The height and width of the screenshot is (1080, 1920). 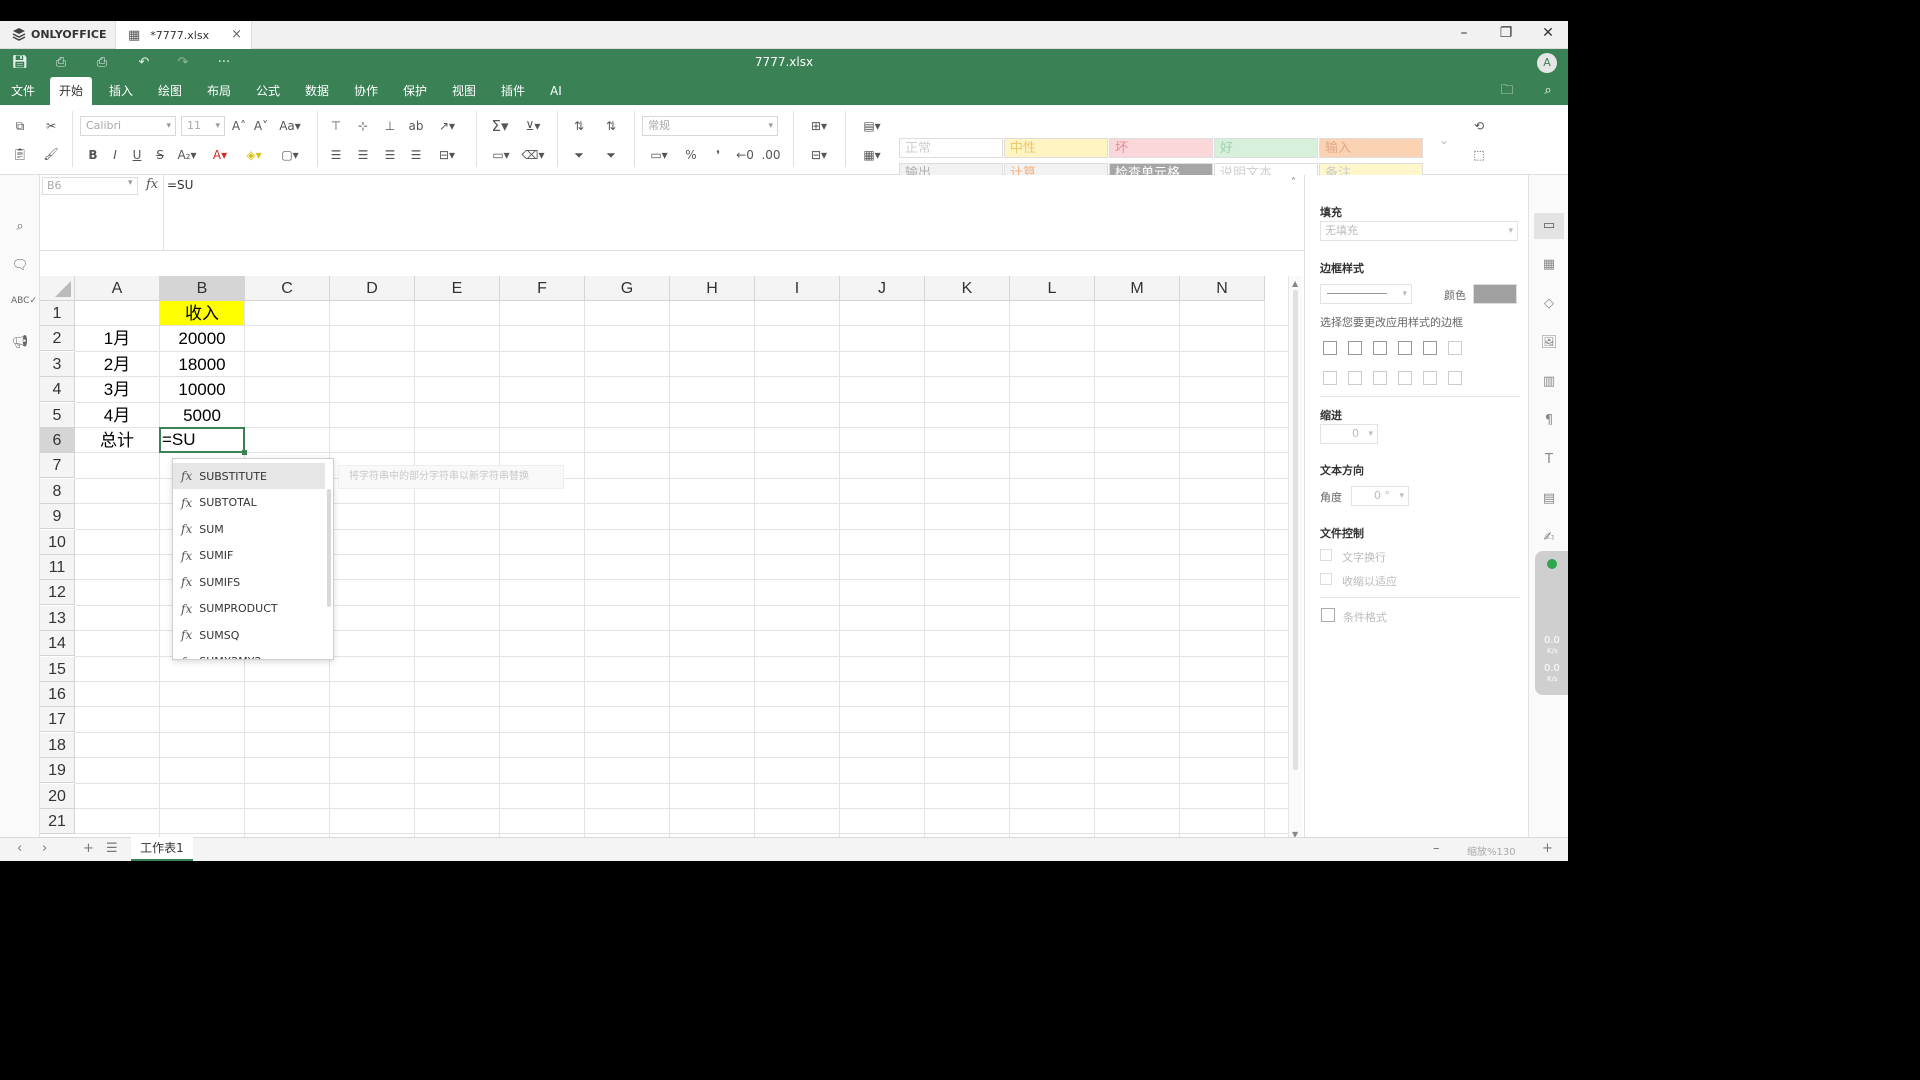 I want to click on column-header-m: M, so click(x=1137, y=288).